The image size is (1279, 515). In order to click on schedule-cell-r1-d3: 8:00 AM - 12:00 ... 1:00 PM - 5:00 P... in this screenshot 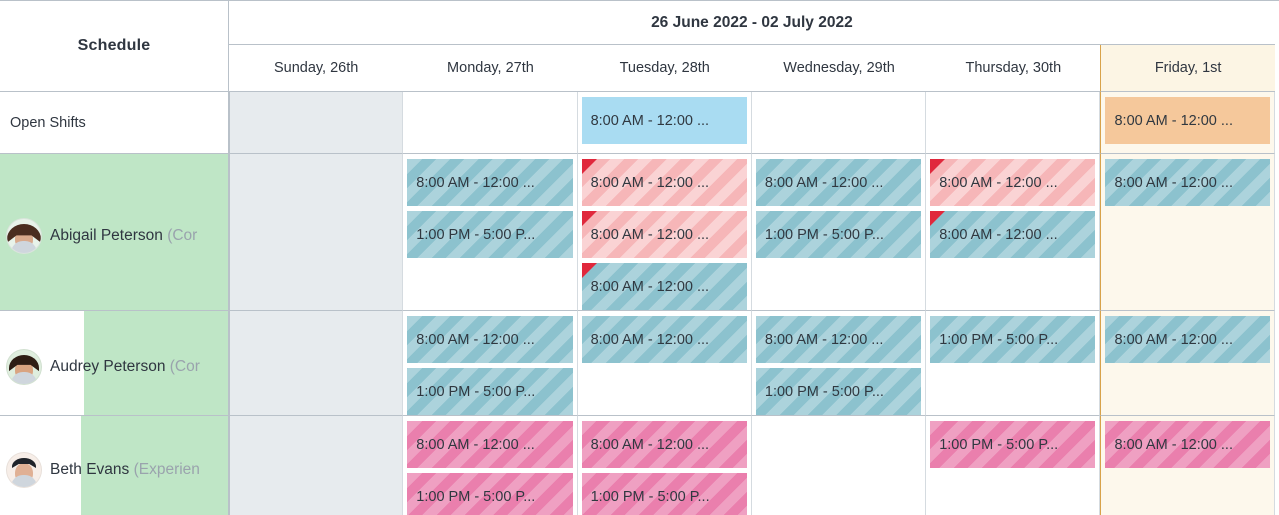, I will do `click(839, 232)`.